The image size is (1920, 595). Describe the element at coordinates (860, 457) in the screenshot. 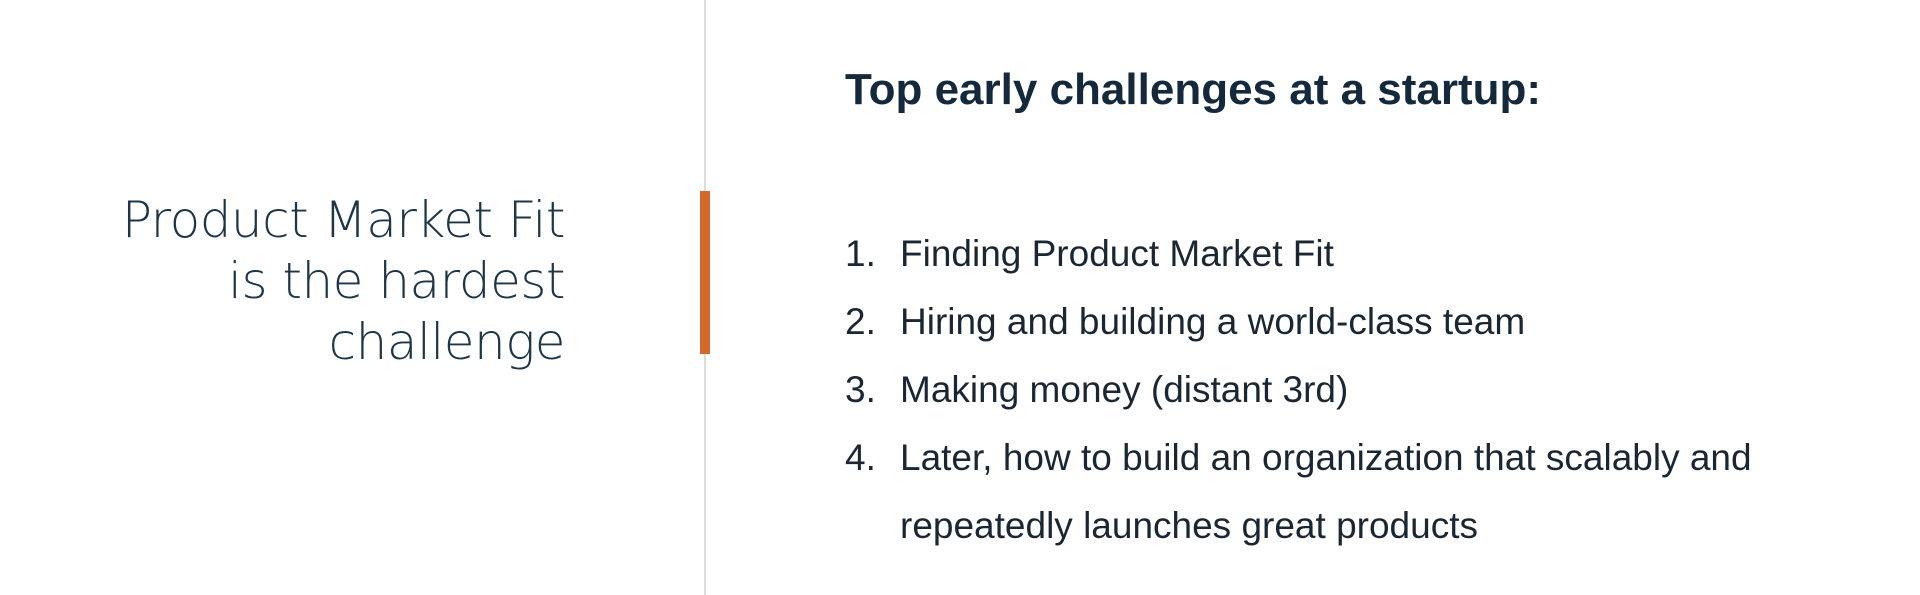

I see `list-item-number: 4.` at that location.